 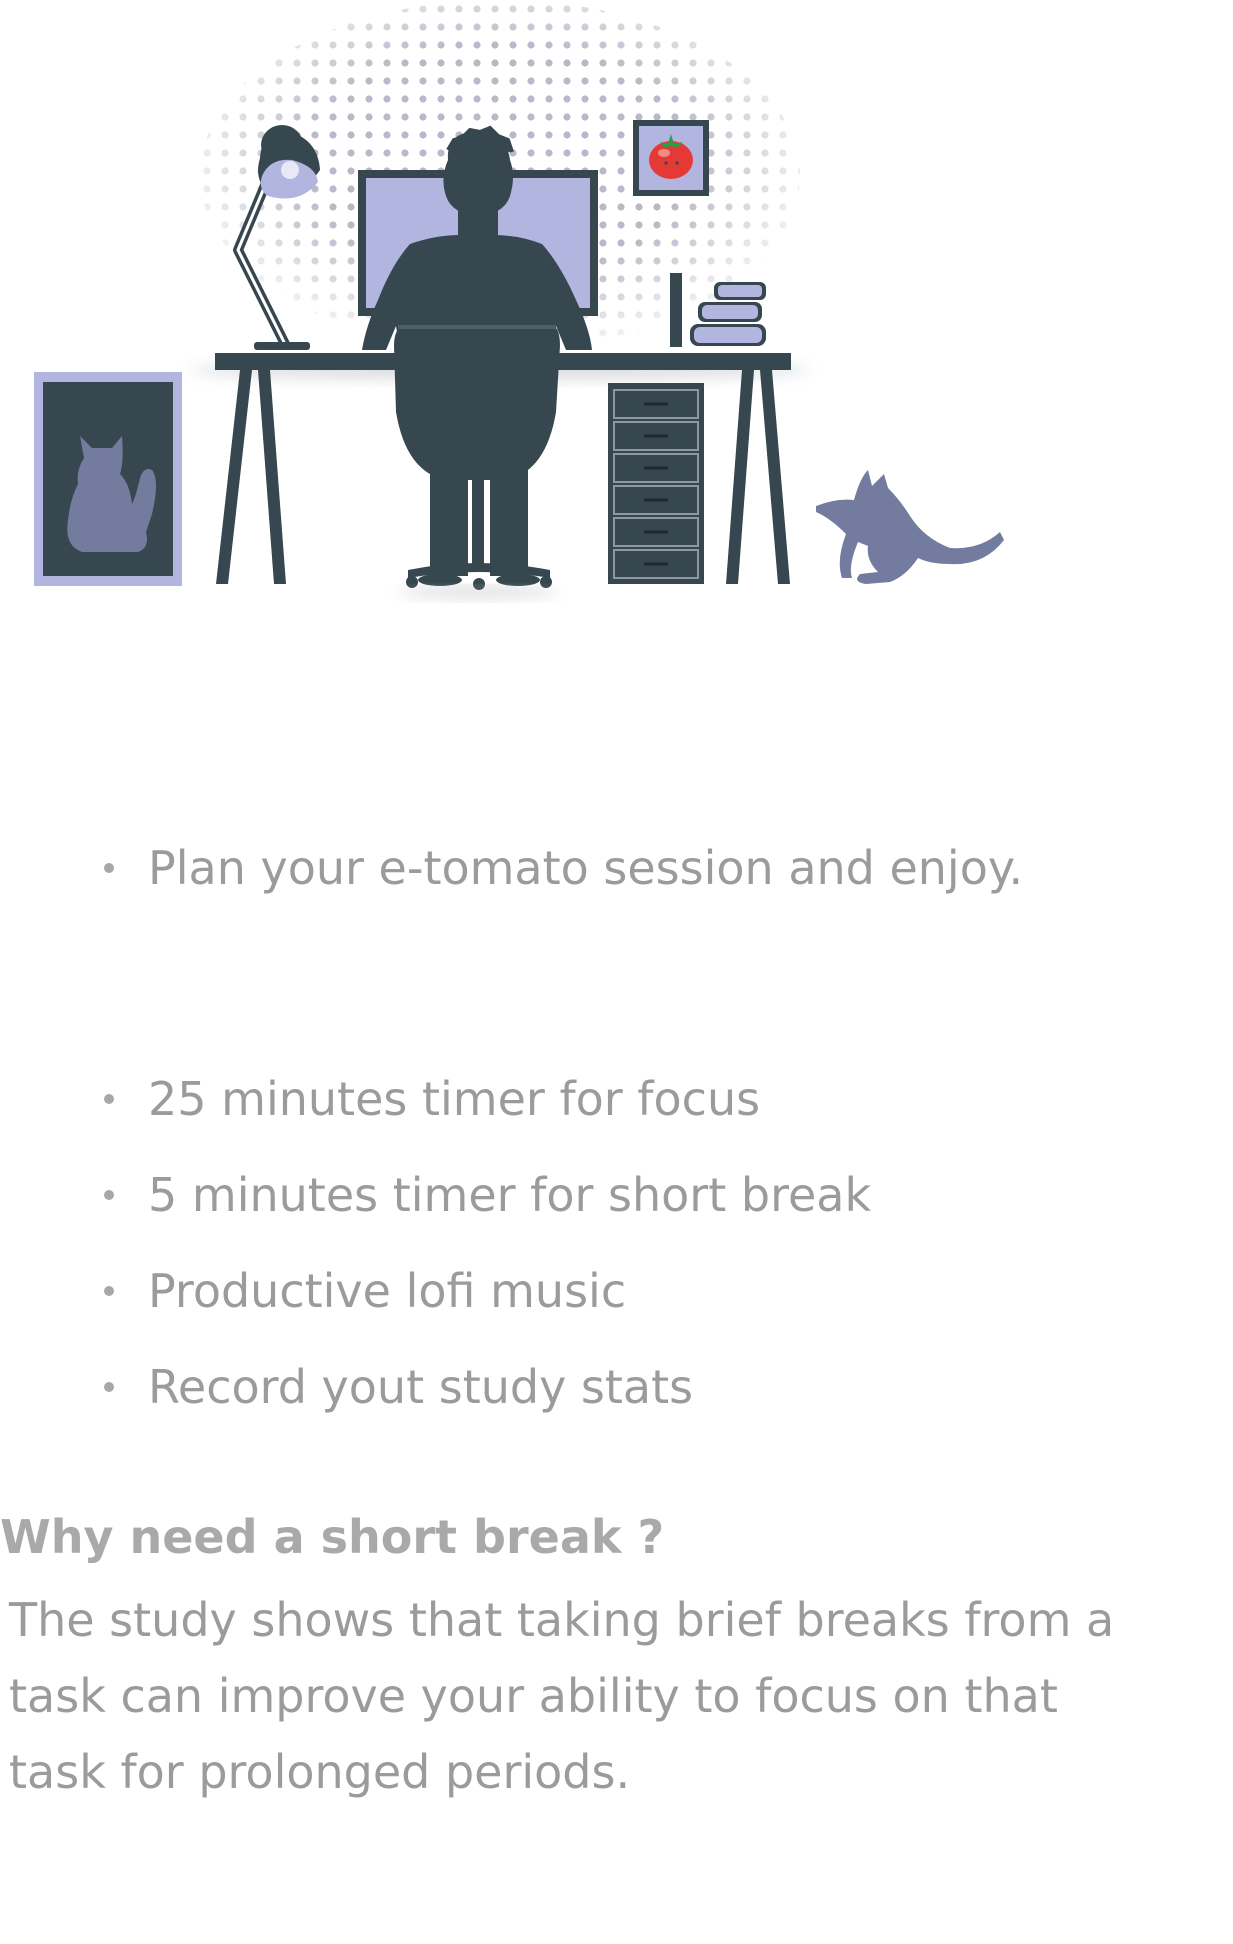 I want to click on tomato-frame-icon, so click(x=671, y=158).